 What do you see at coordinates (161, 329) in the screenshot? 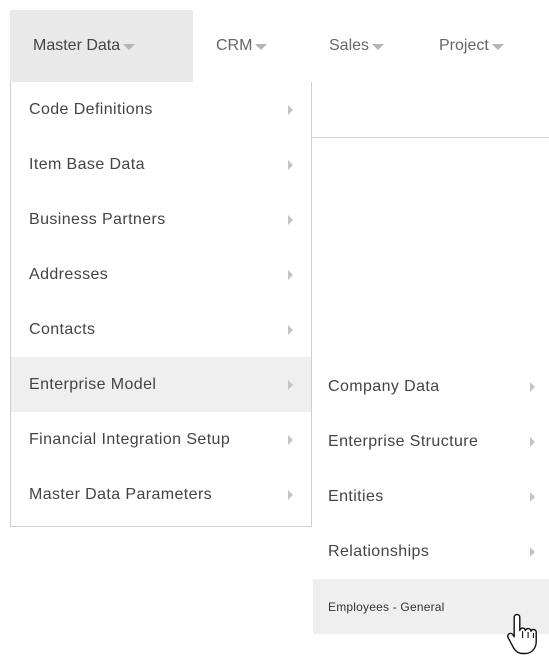
I see `menu-item-contacts: Contacts` at bounding box center [161, 329].